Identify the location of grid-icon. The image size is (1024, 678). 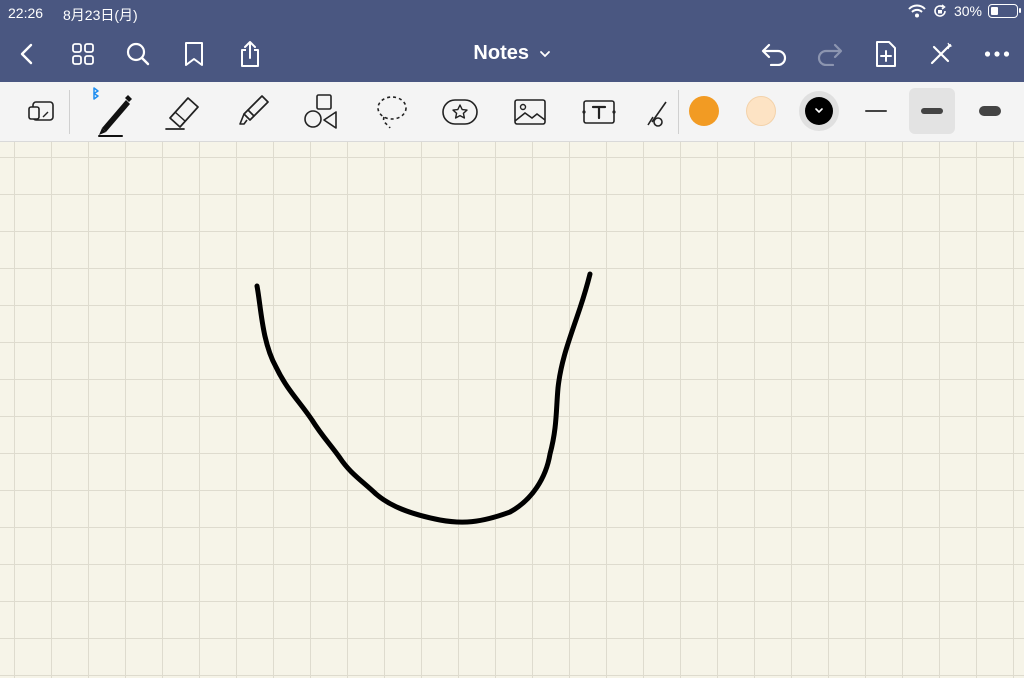
(83, 54).